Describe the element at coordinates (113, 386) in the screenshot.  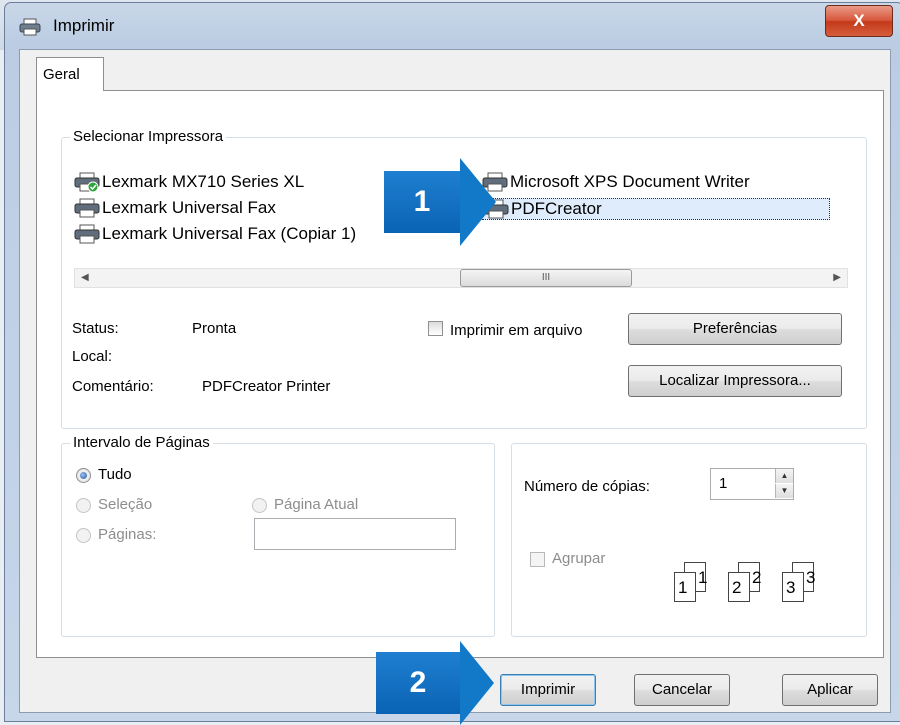
I see `comment-label: Comentário:` at that location.